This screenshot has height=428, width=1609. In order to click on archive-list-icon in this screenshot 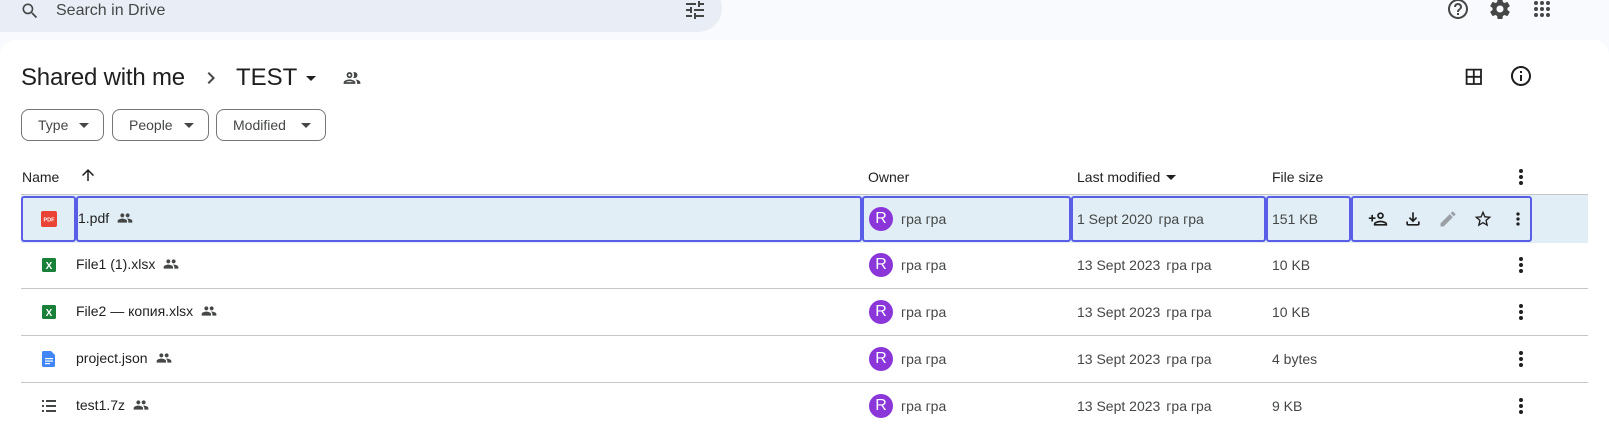, I will do `click(49, 406)`.